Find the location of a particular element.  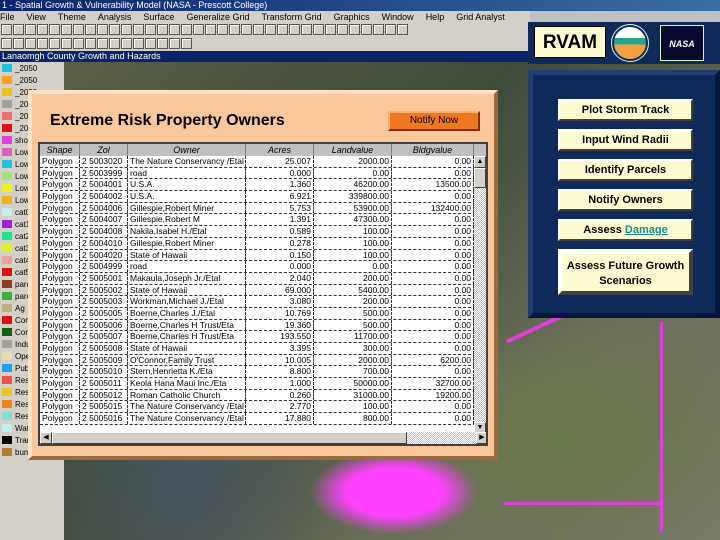

assess-future-growth-button: Assess Future Growth Scenarios is located at coordinates (625, 272).